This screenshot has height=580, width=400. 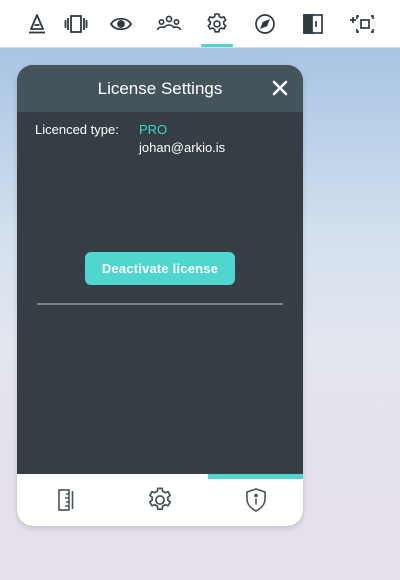 What do you see at coordinates (153, 129) in the screenshot?
I see `licence-type-value: PRO` at bounding box center [153, 129].